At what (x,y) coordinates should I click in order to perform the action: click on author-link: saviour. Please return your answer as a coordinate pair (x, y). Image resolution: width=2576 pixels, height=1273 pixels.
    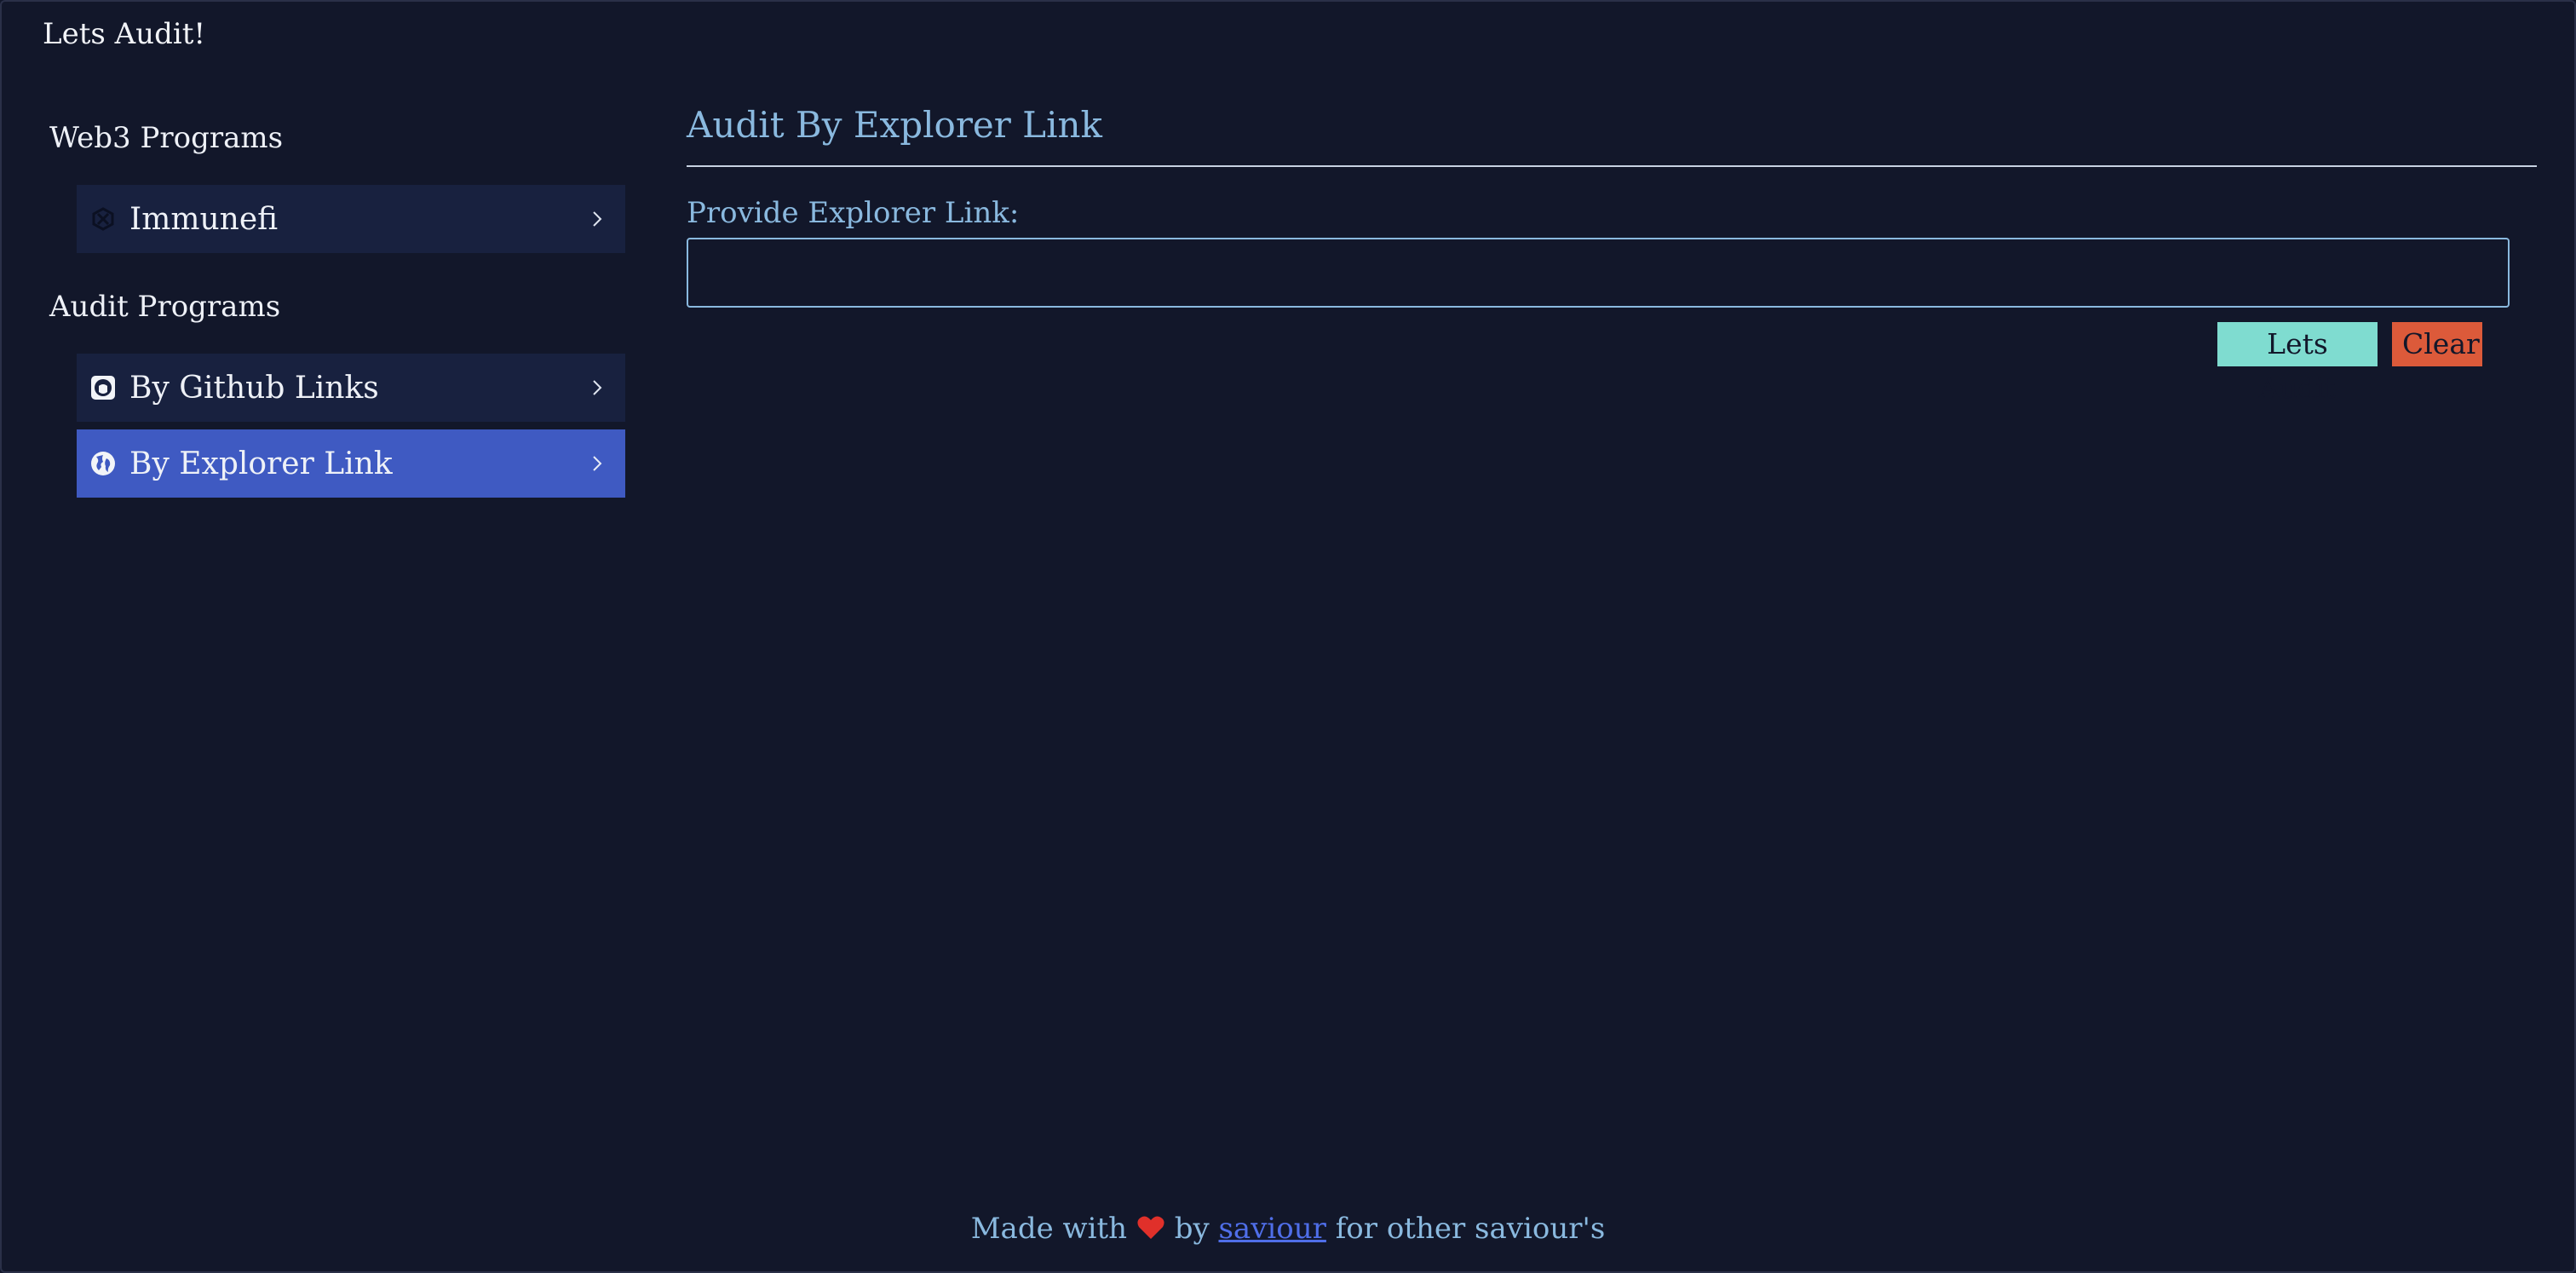
    Looking at the image, I should click on (1271, 1229).